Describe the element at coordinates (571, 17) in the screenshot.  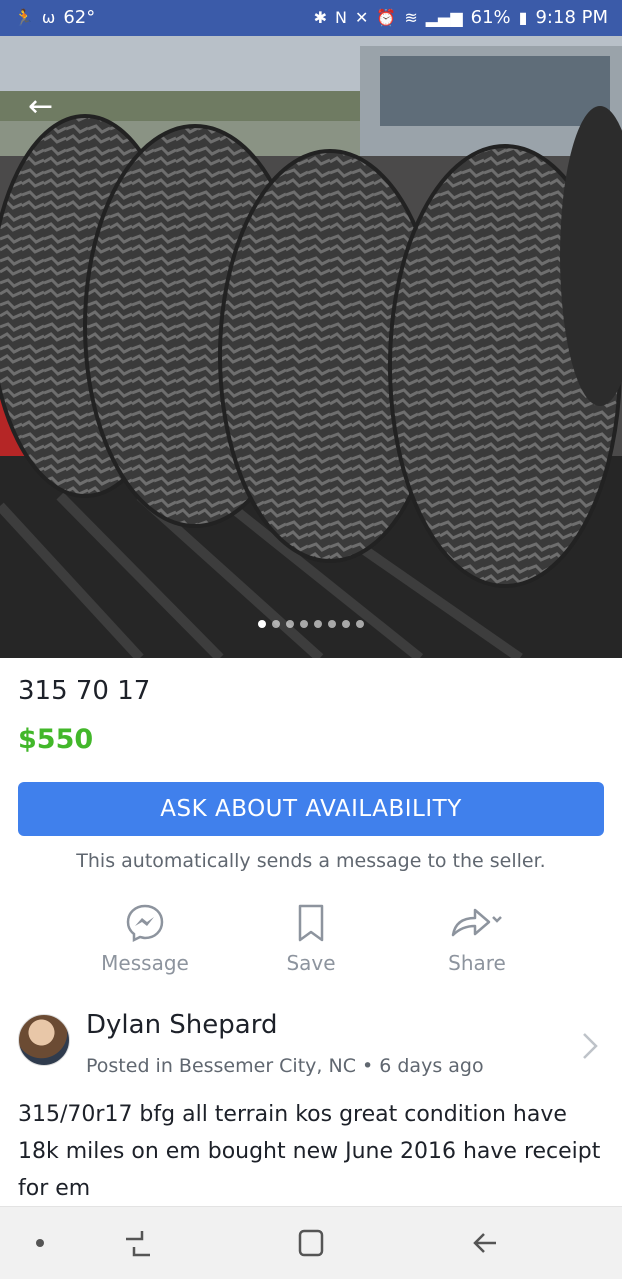
I see `clock: 9:18 PM` at that location.